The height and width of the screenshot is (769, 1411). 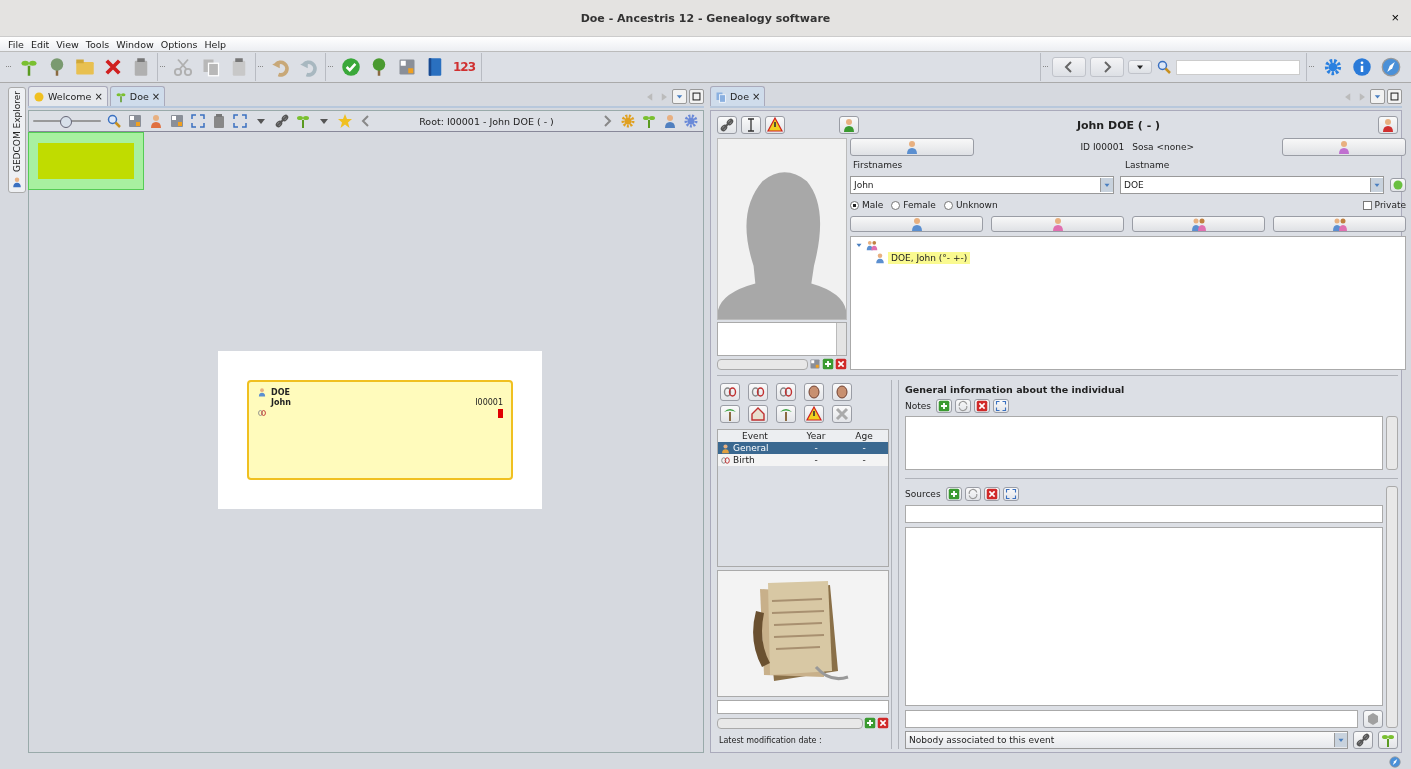 What do you see at coordinates (240, 121) in the screenshot?
I see `expand-icon` at bounding box center [240, 121].